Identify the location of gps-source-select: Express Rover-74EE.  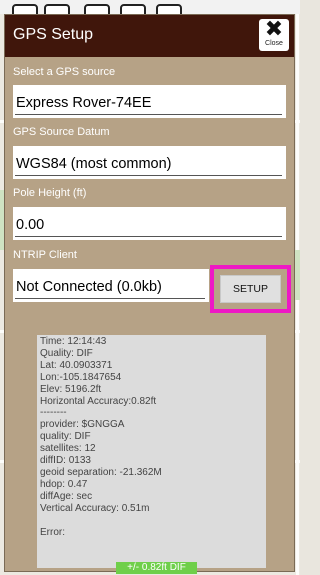
(149, 101).